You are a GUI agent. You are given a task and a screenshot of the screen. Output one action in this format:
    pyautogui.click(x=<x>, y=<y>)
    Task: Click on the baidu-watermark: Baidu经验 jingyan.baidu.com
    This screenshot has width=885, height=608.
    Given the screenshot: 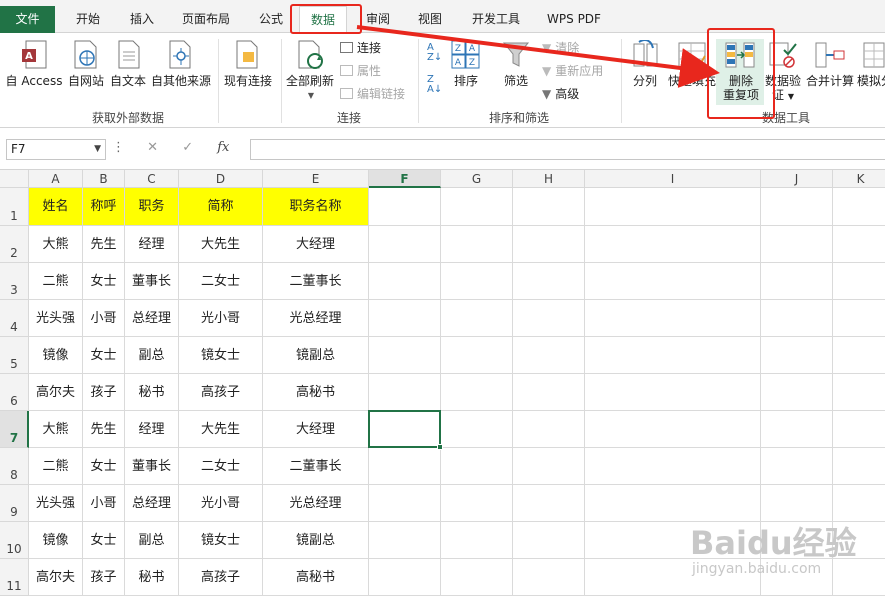 What is the action you would take?
    pyautogui.click(x=773, y=551)
    